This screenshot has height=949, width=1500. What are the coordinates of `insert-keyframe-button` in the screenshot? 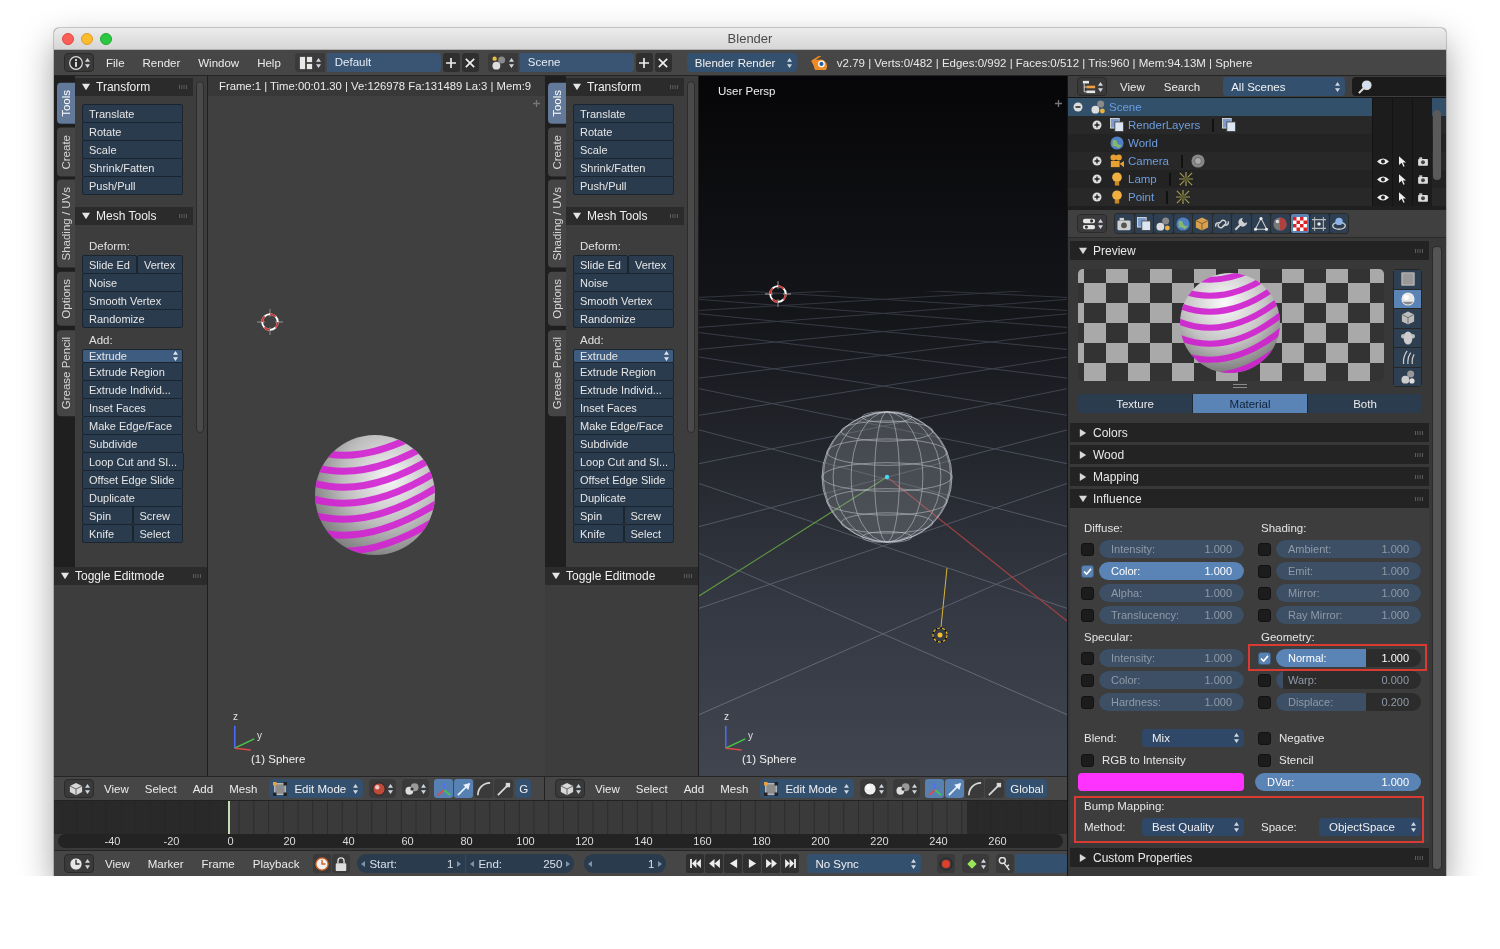 It's located at (1005, 863).